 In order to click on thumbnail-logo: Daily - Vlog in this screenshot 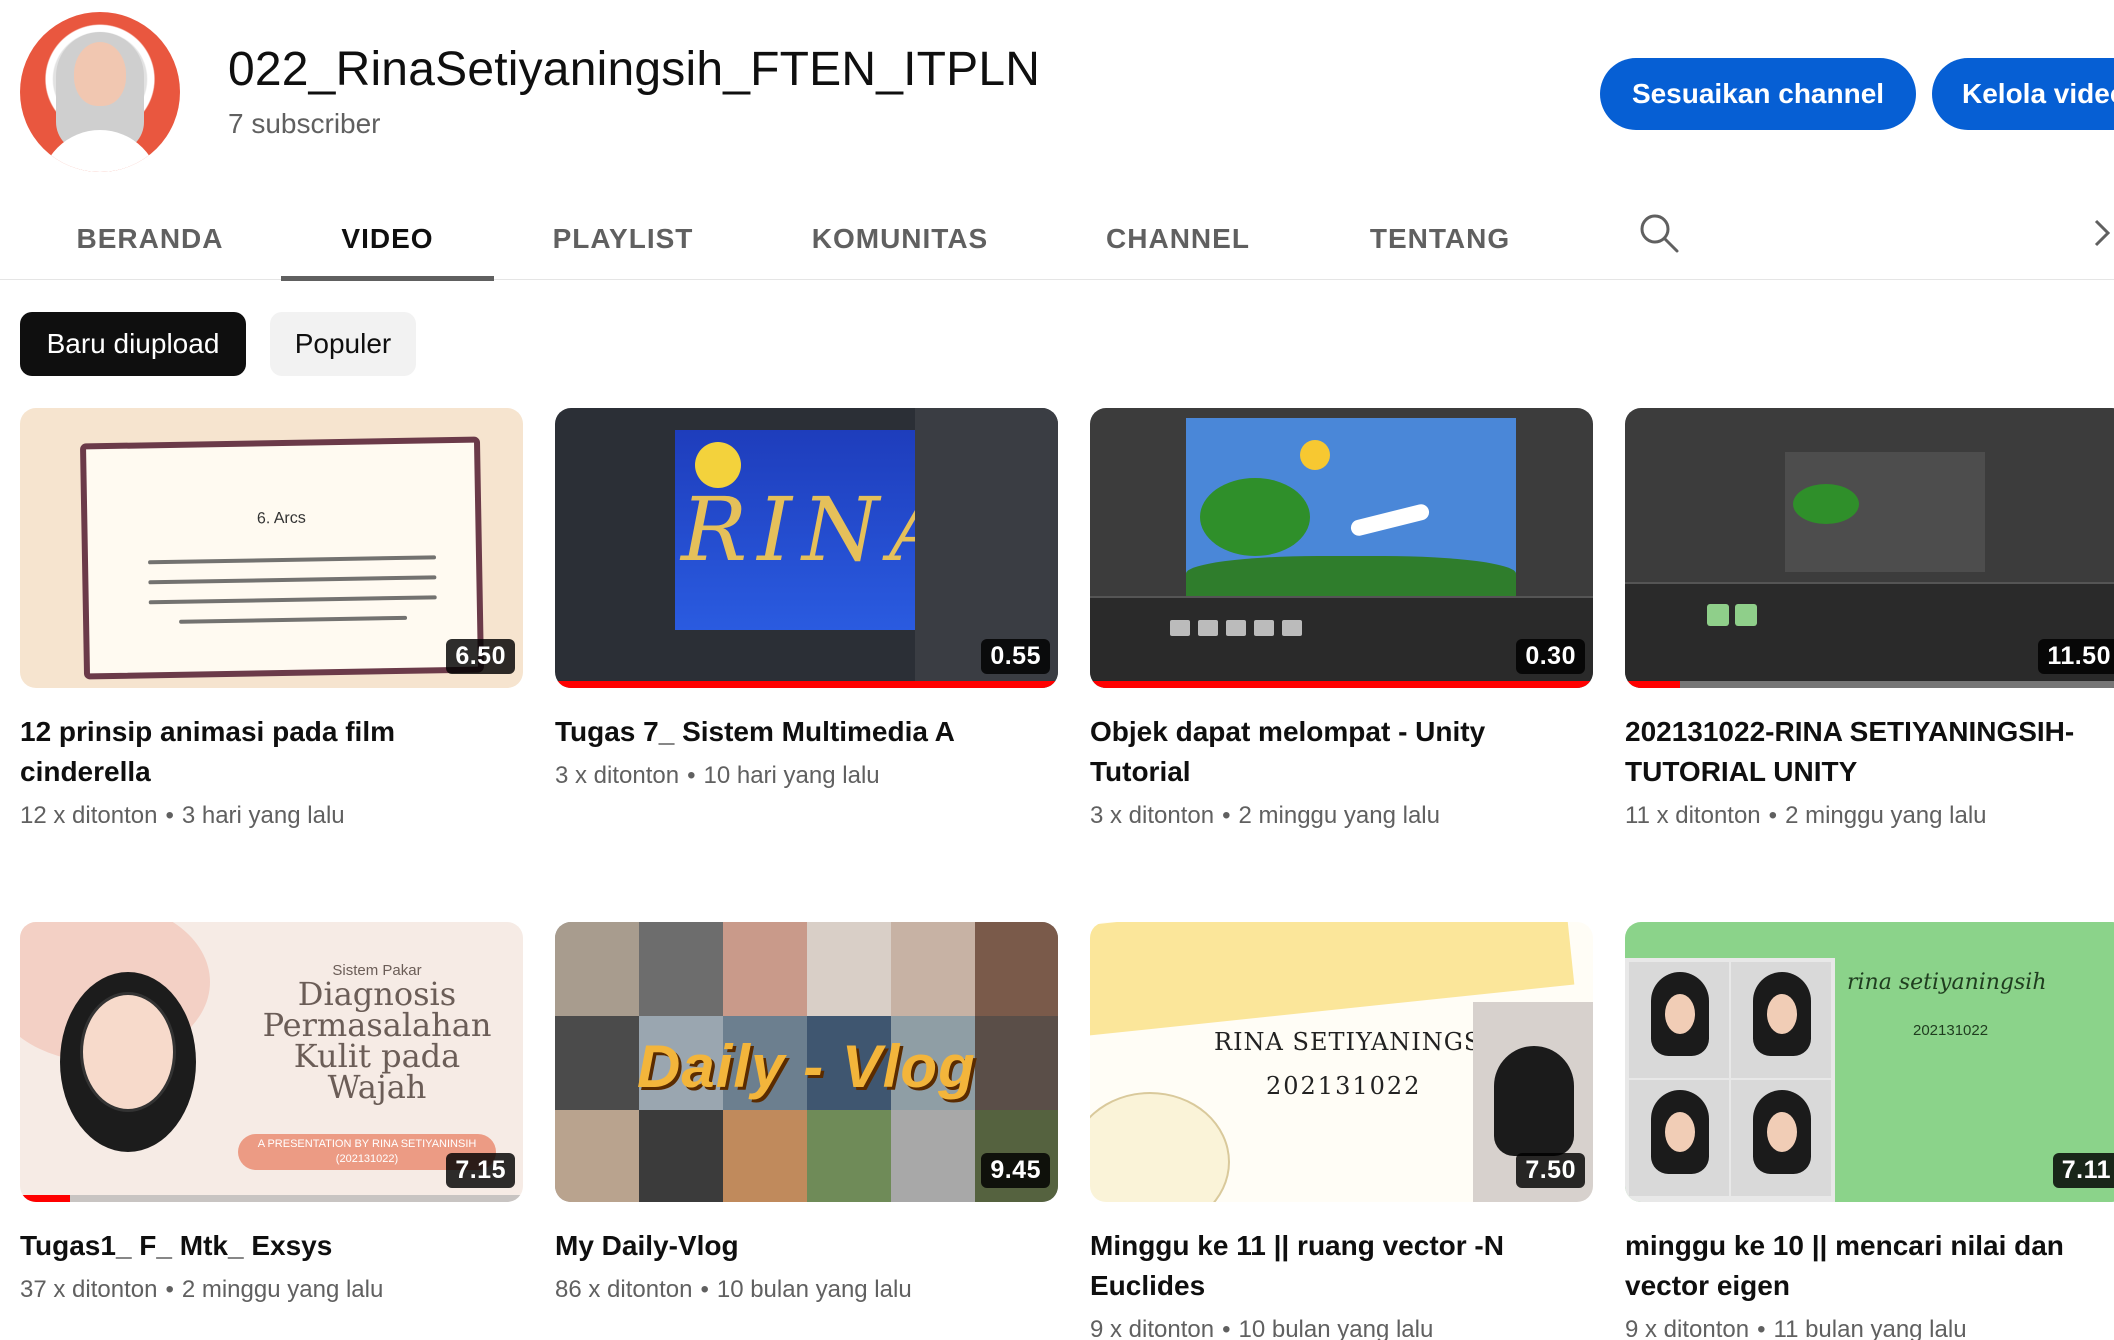, I will do `click(806, 1066)`.